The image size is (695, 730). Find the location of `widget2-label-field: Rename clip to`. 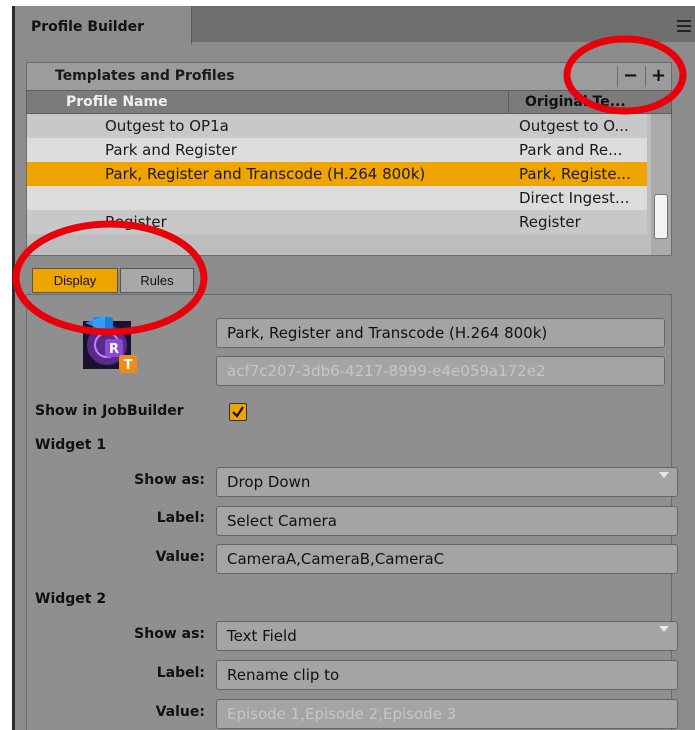

widget2-label-field: Rename clip to is located at coordinates (447, 675).